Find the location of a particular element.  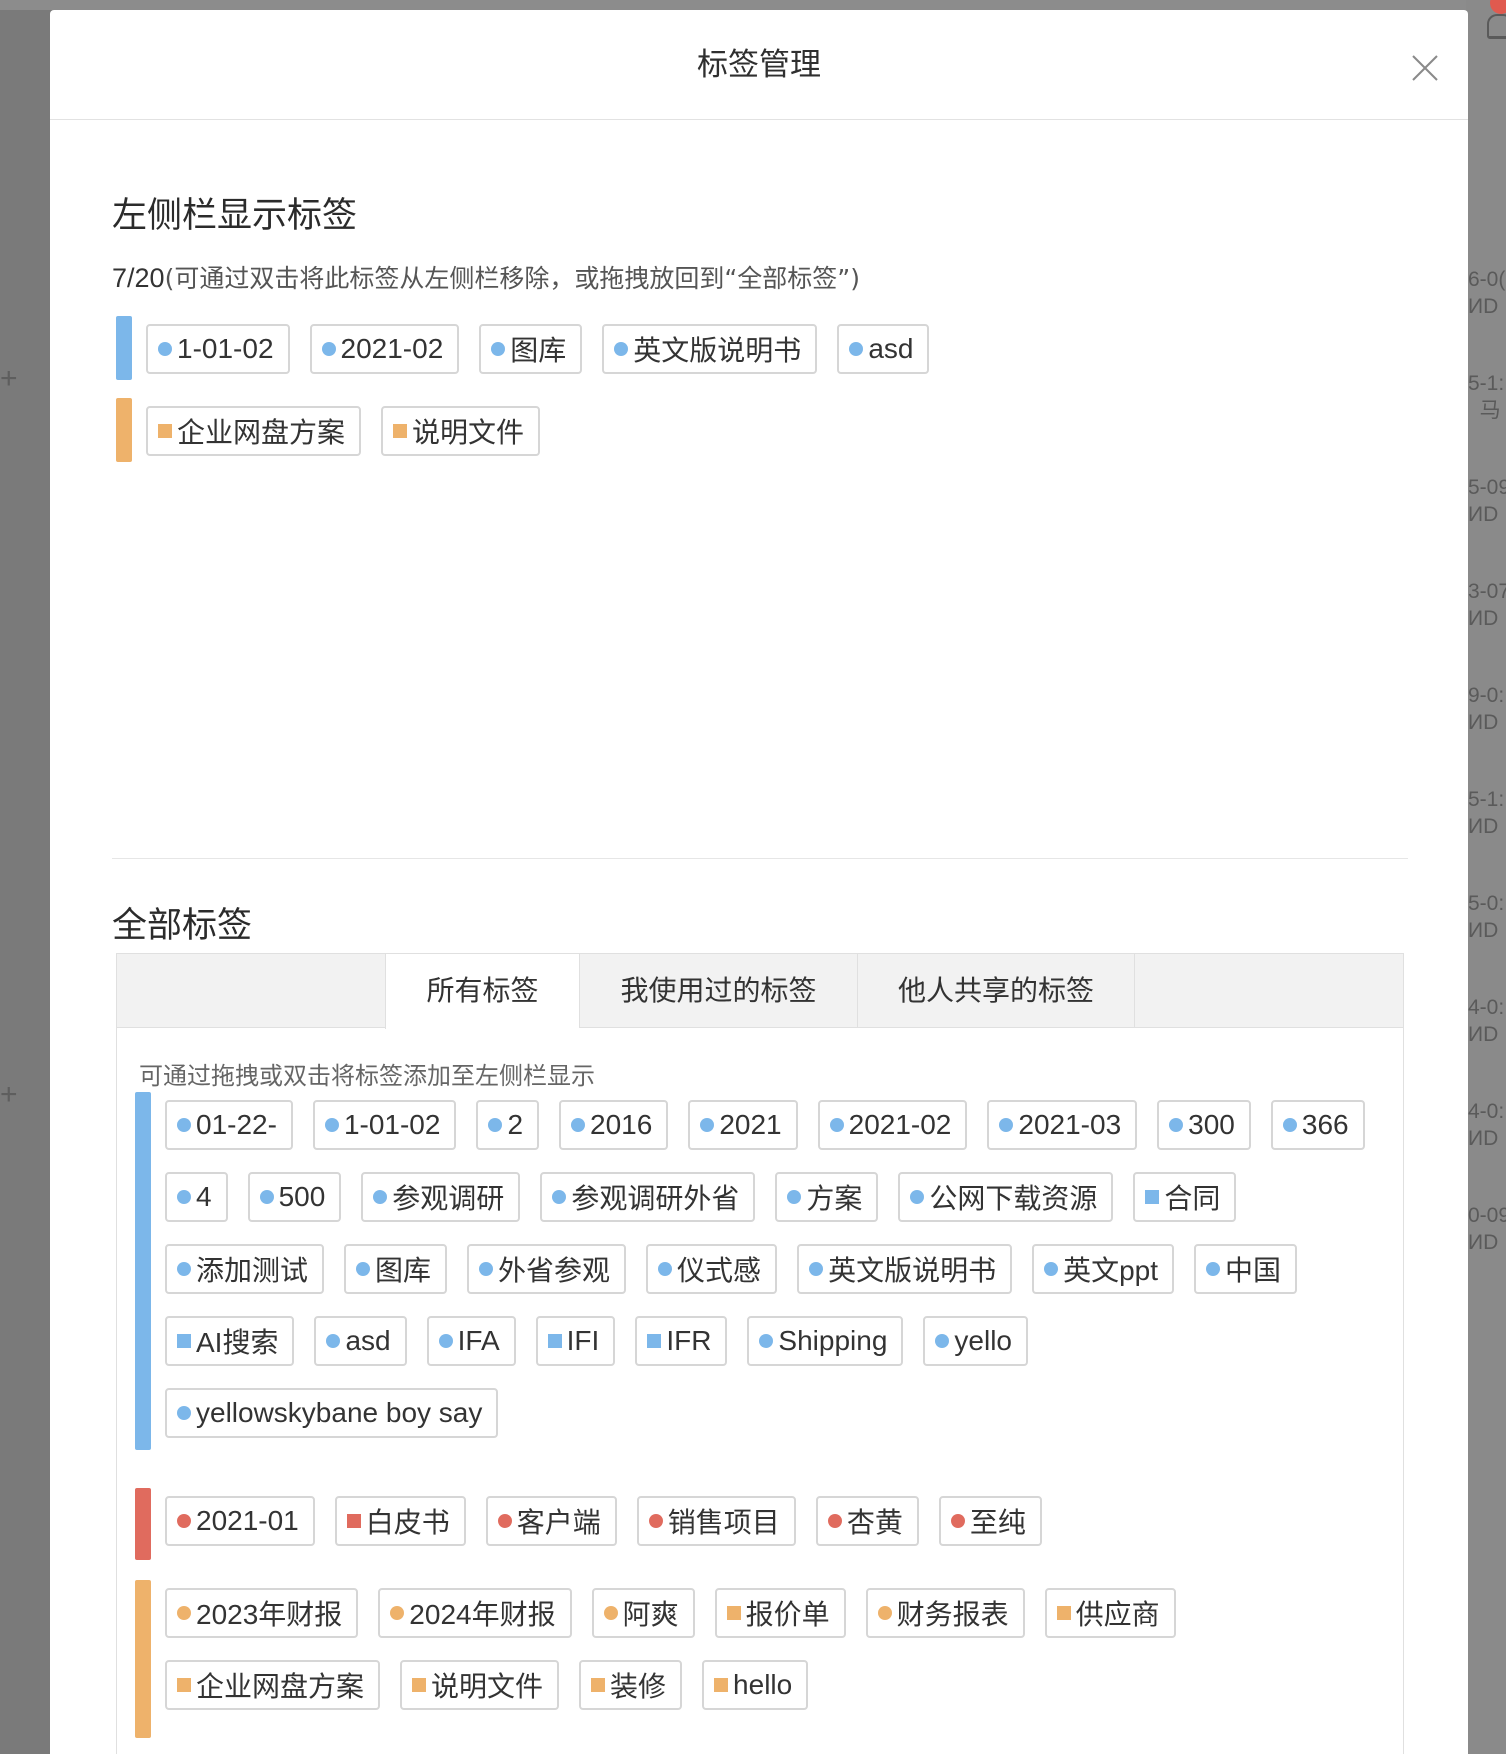

background-list-fragment: 5-1: ИD is located at coordinates (1486, 813).